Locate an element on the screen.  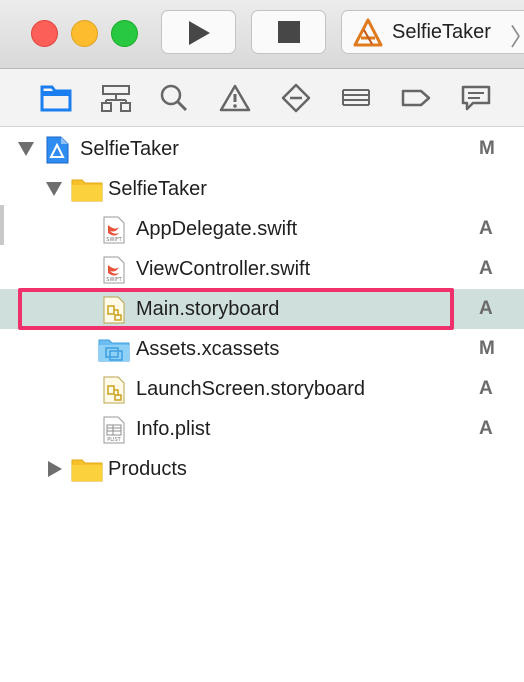
group-name: SelfieTaker is located at coordinates (157, 189).